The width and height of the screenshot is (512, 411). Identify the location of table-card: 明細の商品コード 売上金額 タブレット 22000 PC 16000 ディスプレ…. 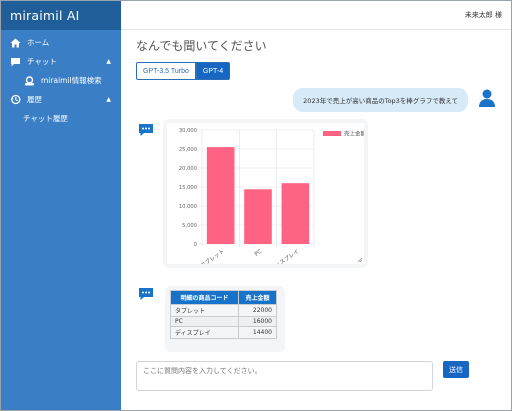
(225, 319).